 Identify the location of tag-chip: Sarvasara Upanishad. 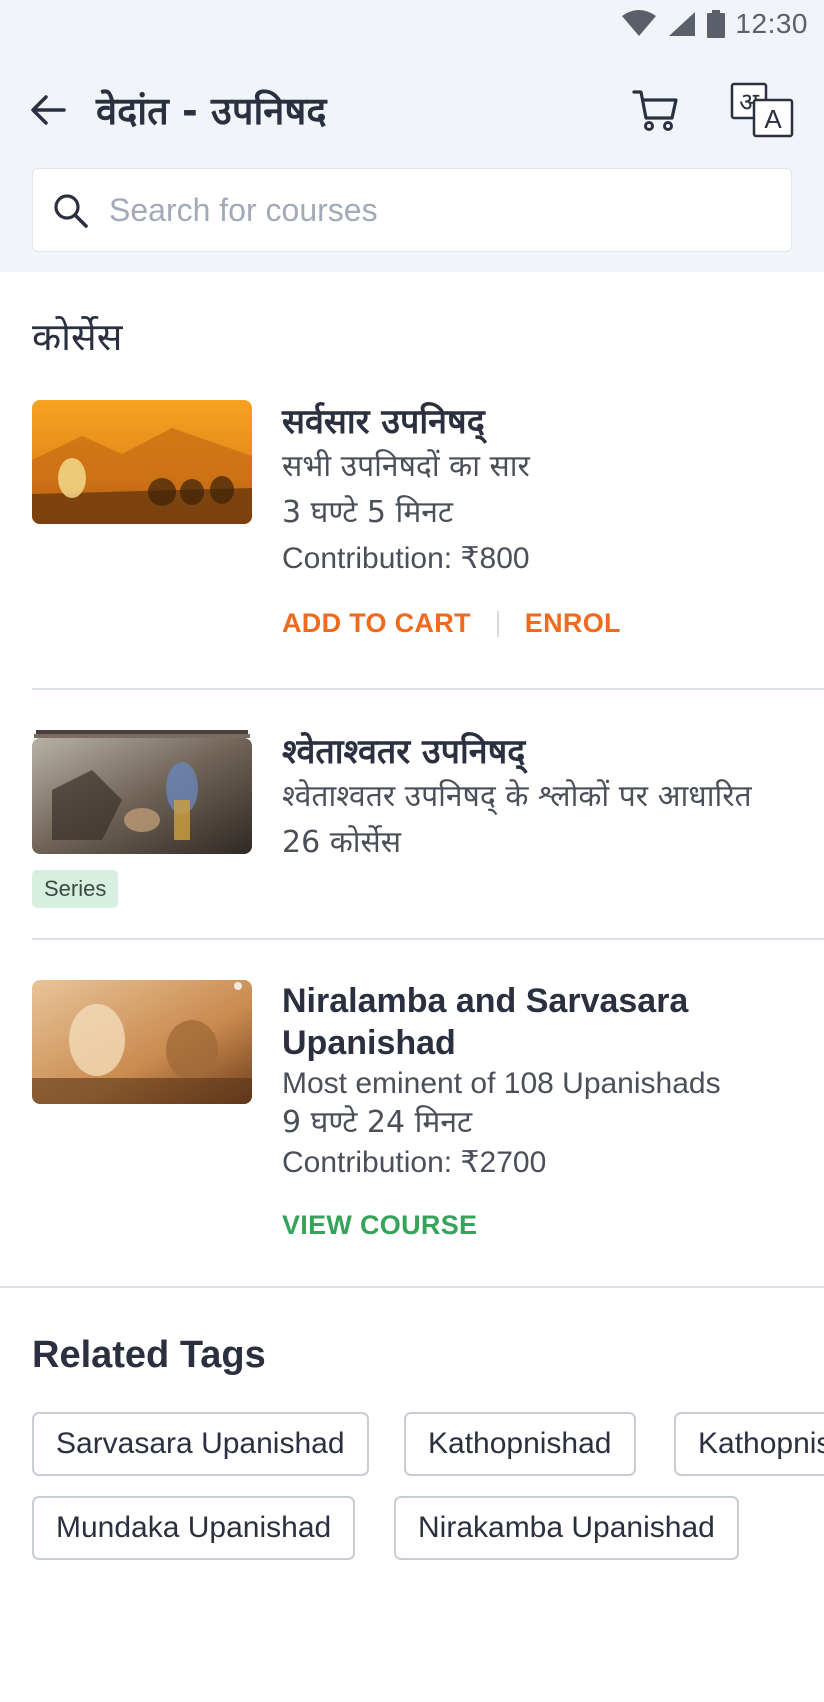
(200, 1444).